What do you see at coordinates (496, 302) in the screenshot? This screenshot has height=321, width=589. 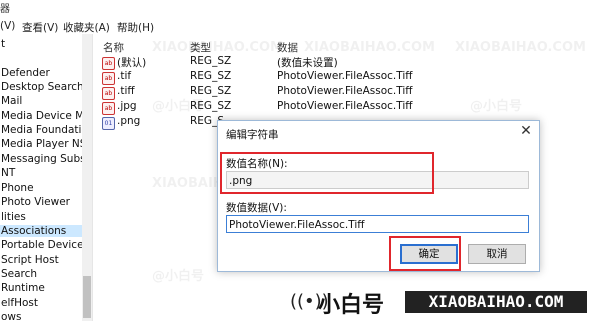 I see `brand-name-en: XIAOBAIHAO.COM` at bounding box center [496, 302].